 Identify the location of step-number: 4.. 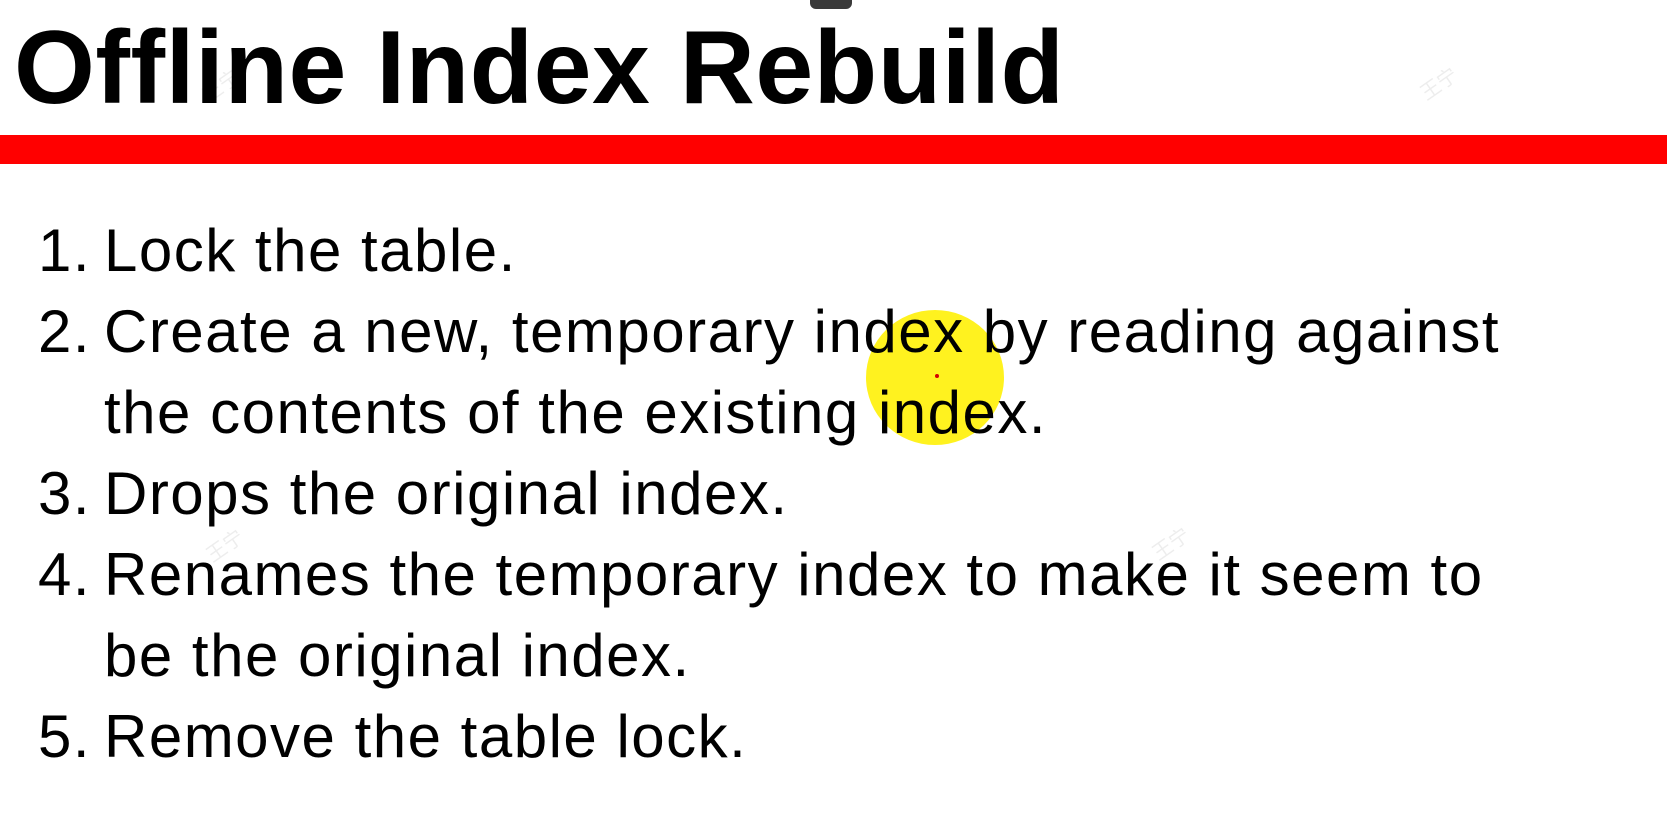
(65, 574).